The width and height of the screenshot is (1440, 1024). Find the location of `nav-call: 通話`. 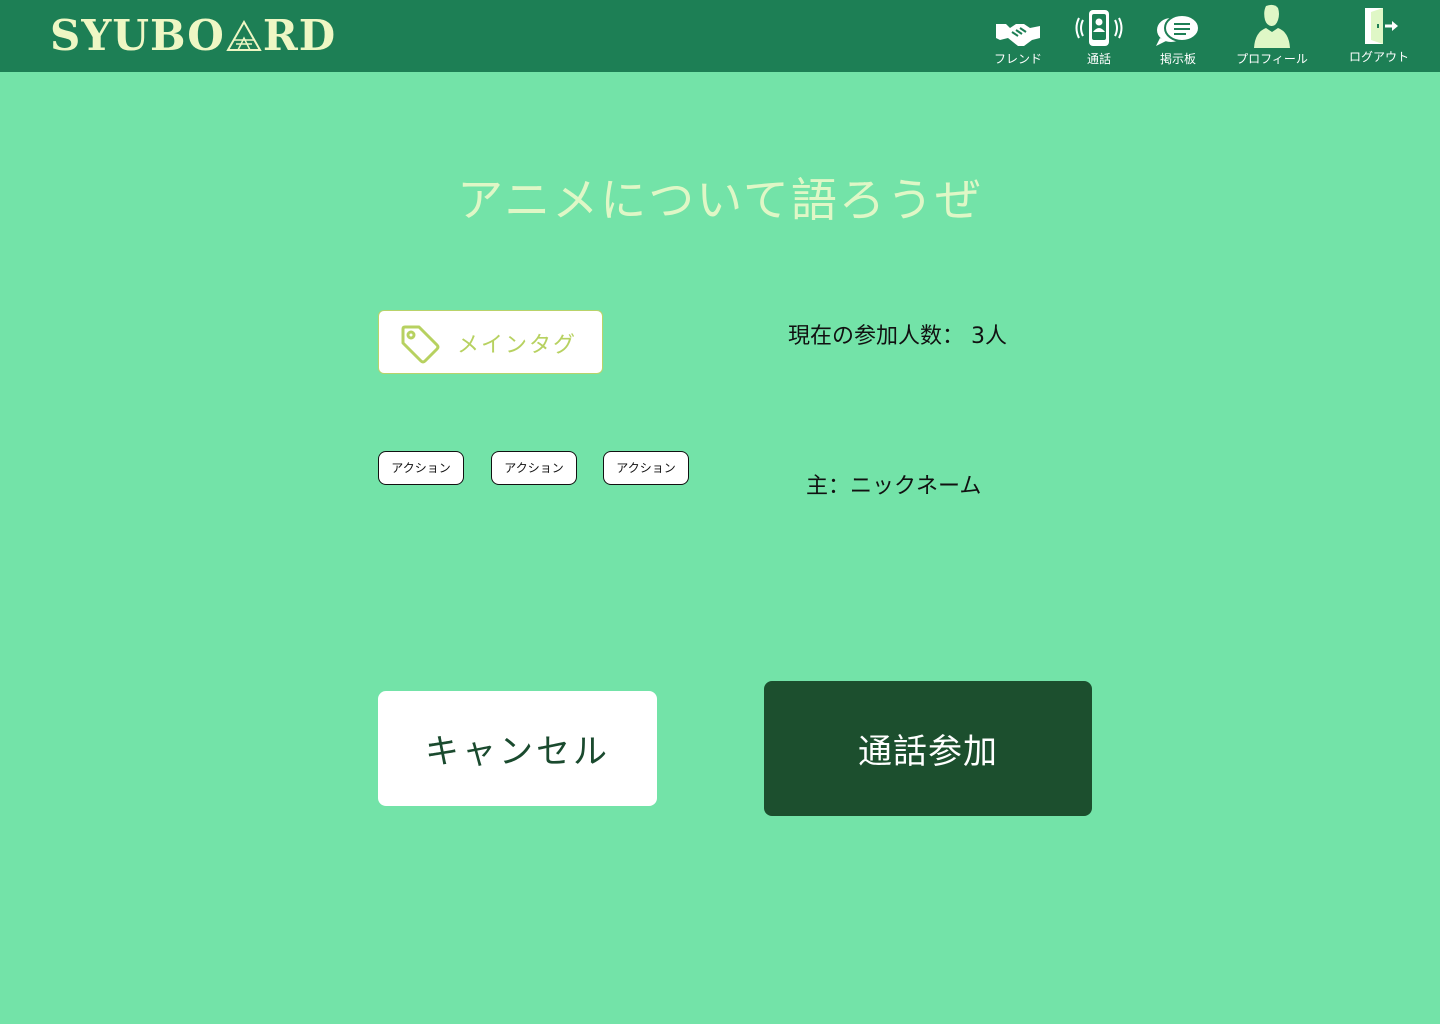

nav-call: 通話 is located at coordinates (1099, 36).